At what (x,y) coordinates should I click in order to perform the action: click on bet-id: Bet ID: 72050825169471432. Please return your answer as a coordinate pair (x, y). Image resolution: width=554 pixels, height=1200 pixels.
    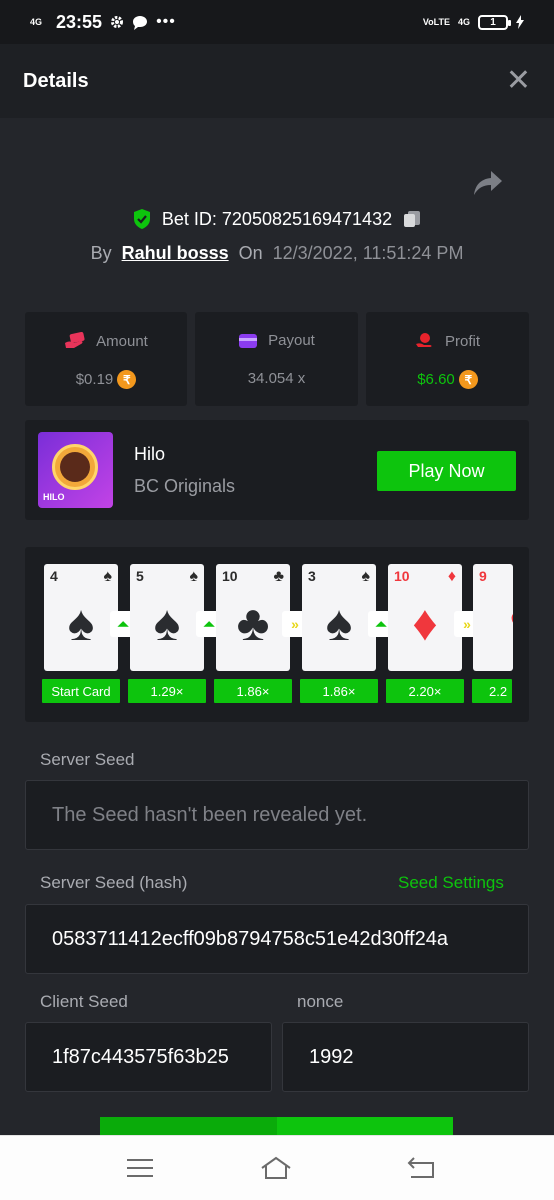
    Looking at the image, I should click on (277, 218).